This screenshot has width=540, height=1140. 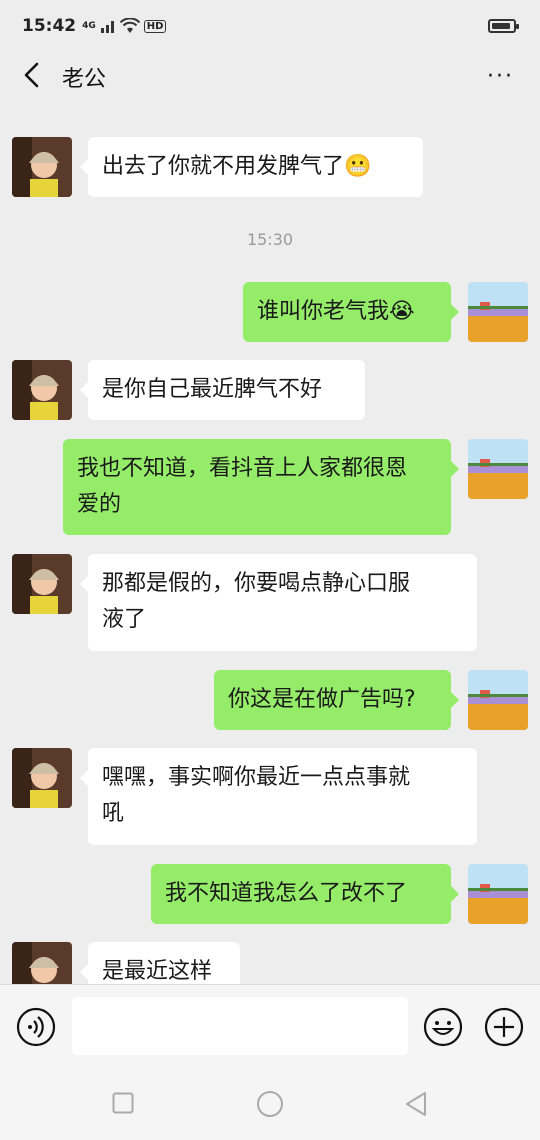 I want to click on message-text-line: 液了, so click(x=124, y=619).